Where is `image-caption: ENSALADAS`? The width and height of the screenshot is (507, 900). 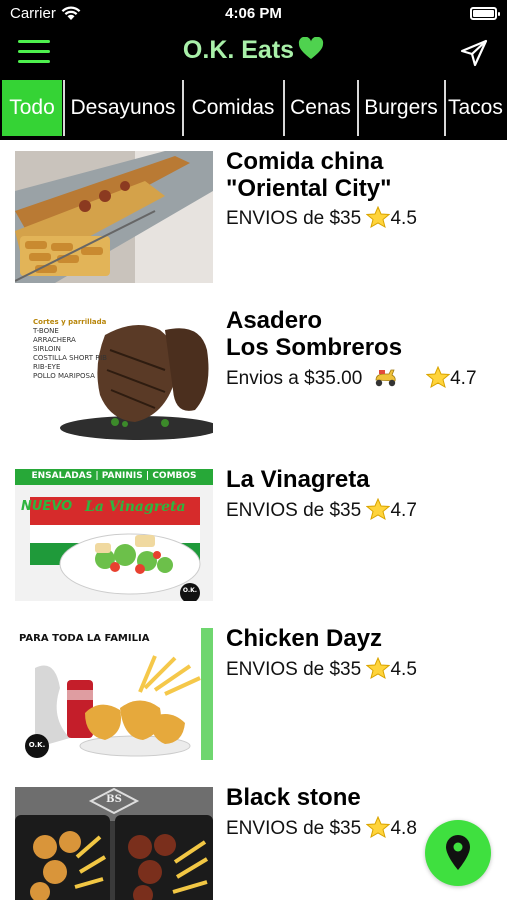 image-caption: ENSALADAS is located at coordinates (62, 476).